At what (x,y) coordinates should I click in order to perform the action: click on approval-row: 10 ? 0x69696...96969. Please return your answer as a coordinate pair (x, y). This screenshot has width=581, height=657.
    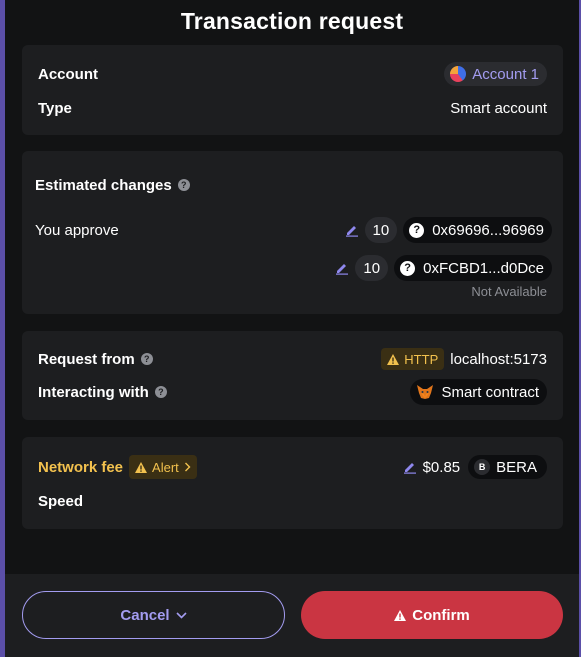
    Looking at the image, I should click on (448, 230).